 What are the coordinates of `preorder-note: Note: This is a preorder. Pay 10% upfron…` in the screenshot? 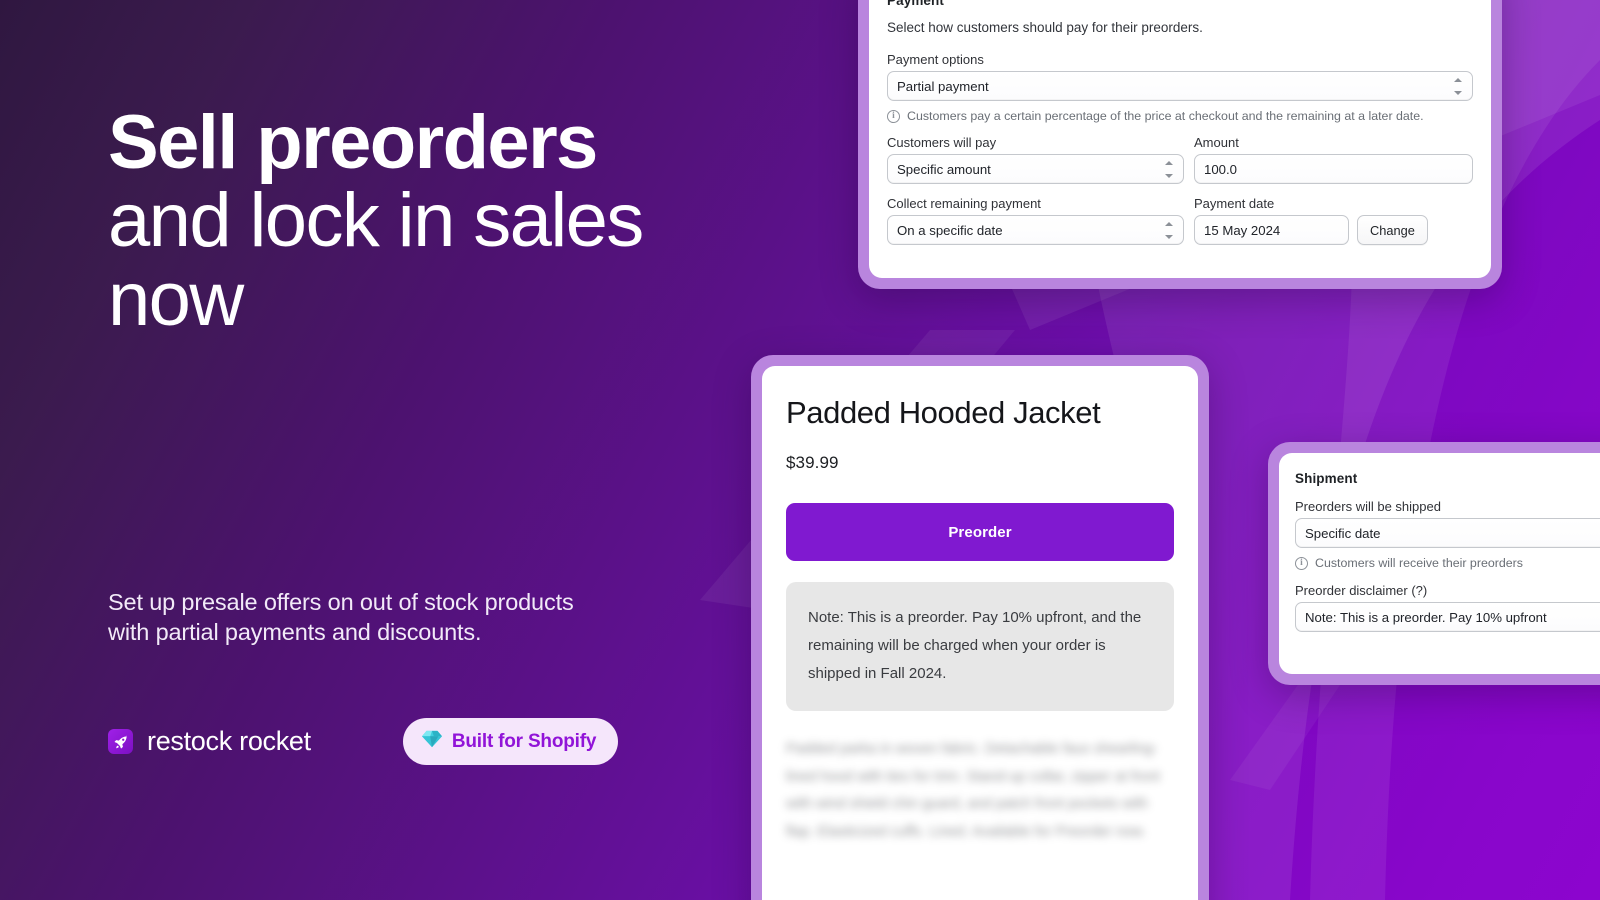 It's located at (980, 647).